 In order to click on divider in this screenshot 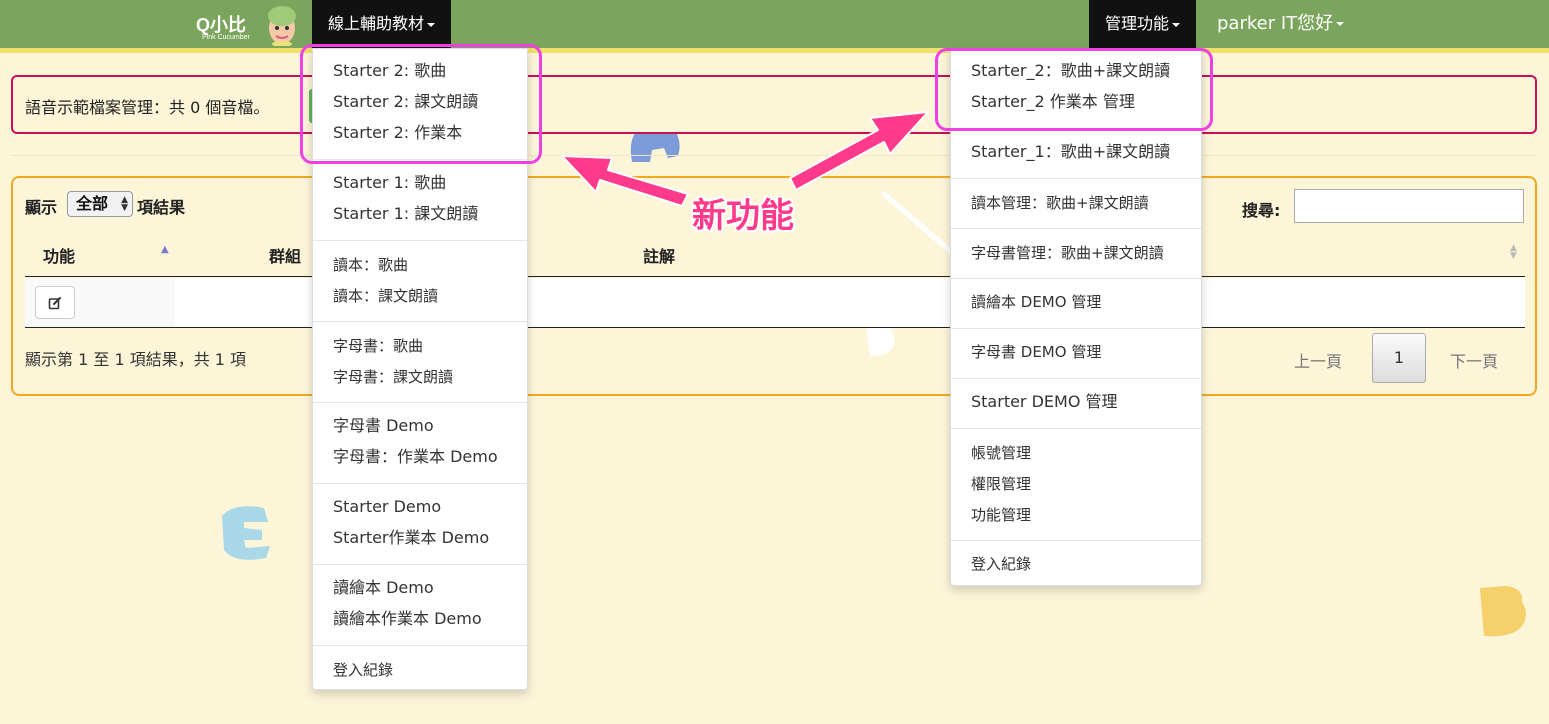, I will do `click(774, 155)`.